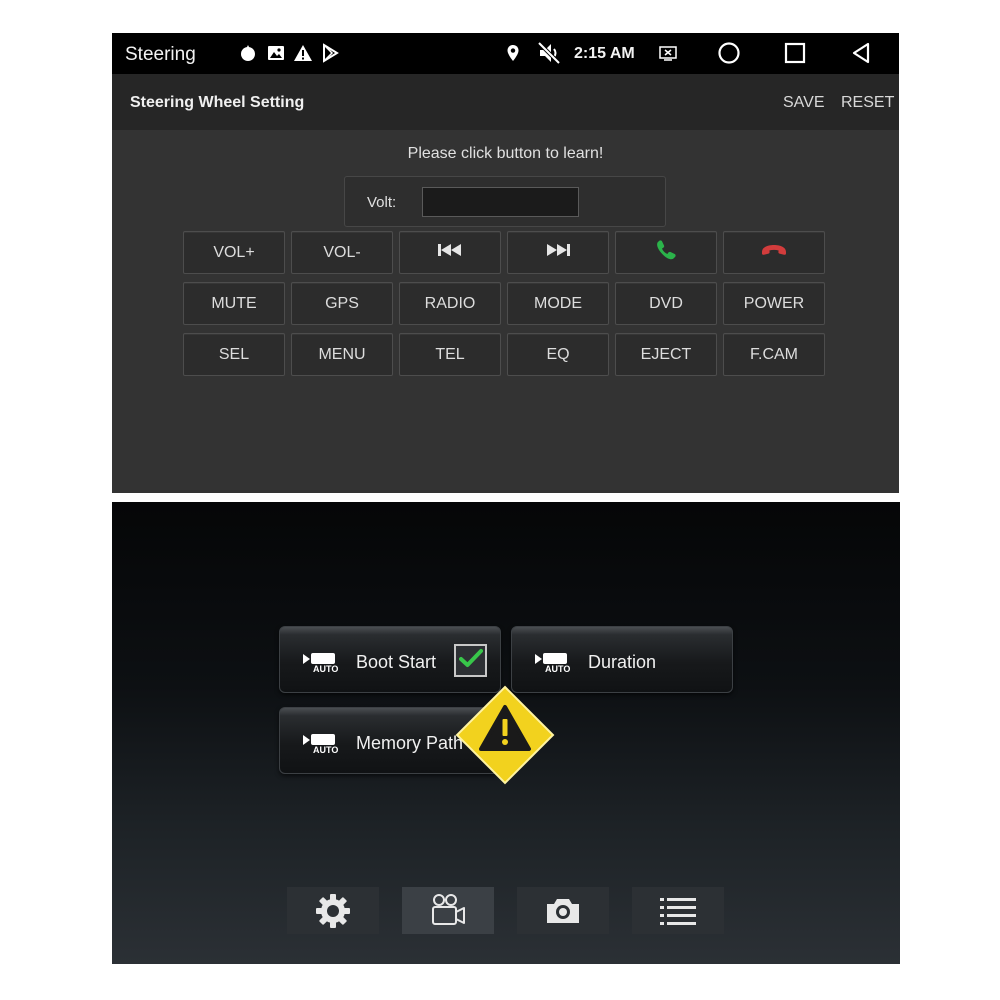  What do you see at coordinates (774, 354) in the screenshot?
I see `front-camera-button: F.CAM` at bounding box center [774, 354].